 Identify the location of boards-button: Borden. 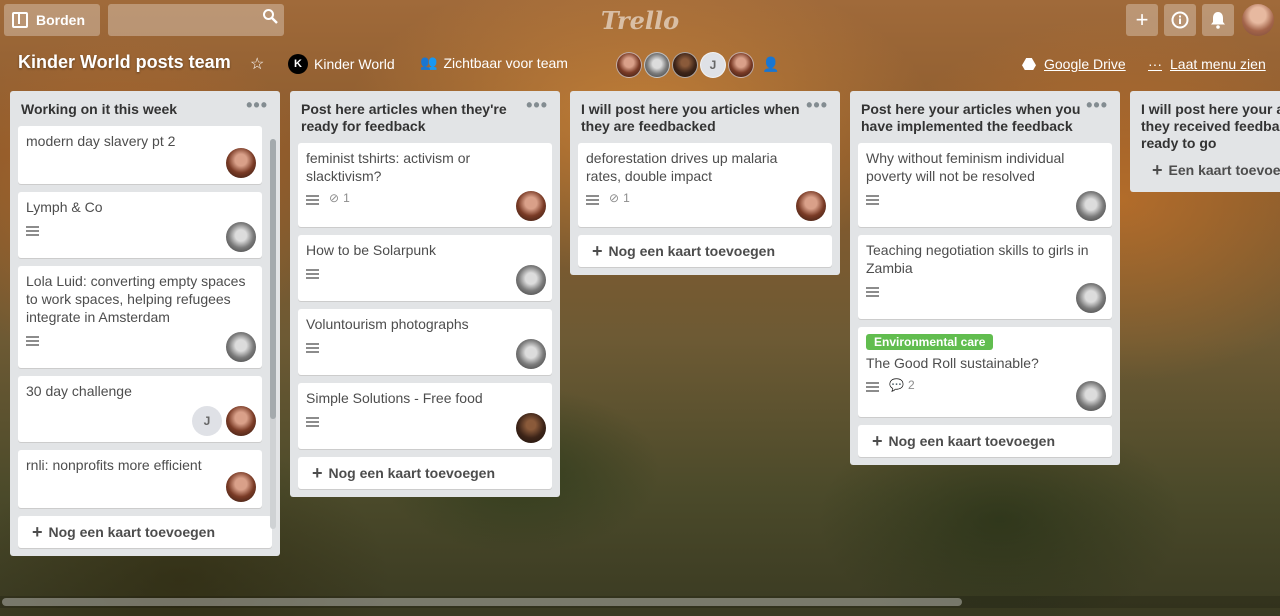
(52, 20).